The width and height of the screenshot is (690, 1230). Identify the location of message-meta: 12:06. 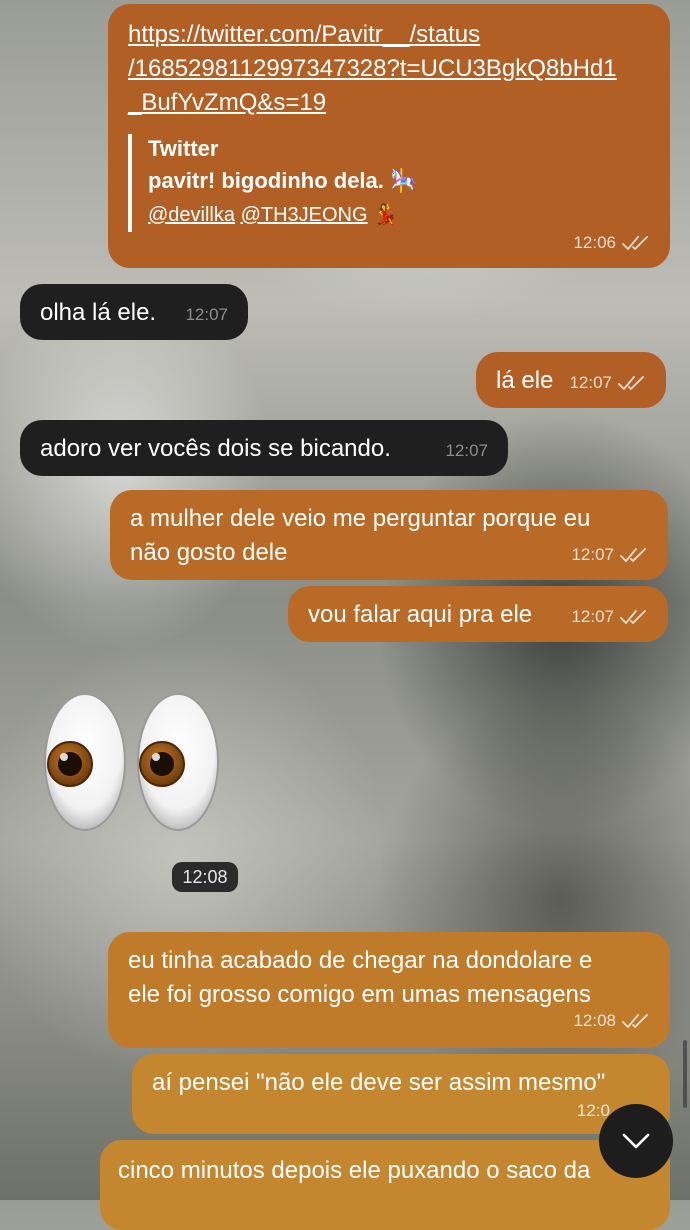
(612, 243).